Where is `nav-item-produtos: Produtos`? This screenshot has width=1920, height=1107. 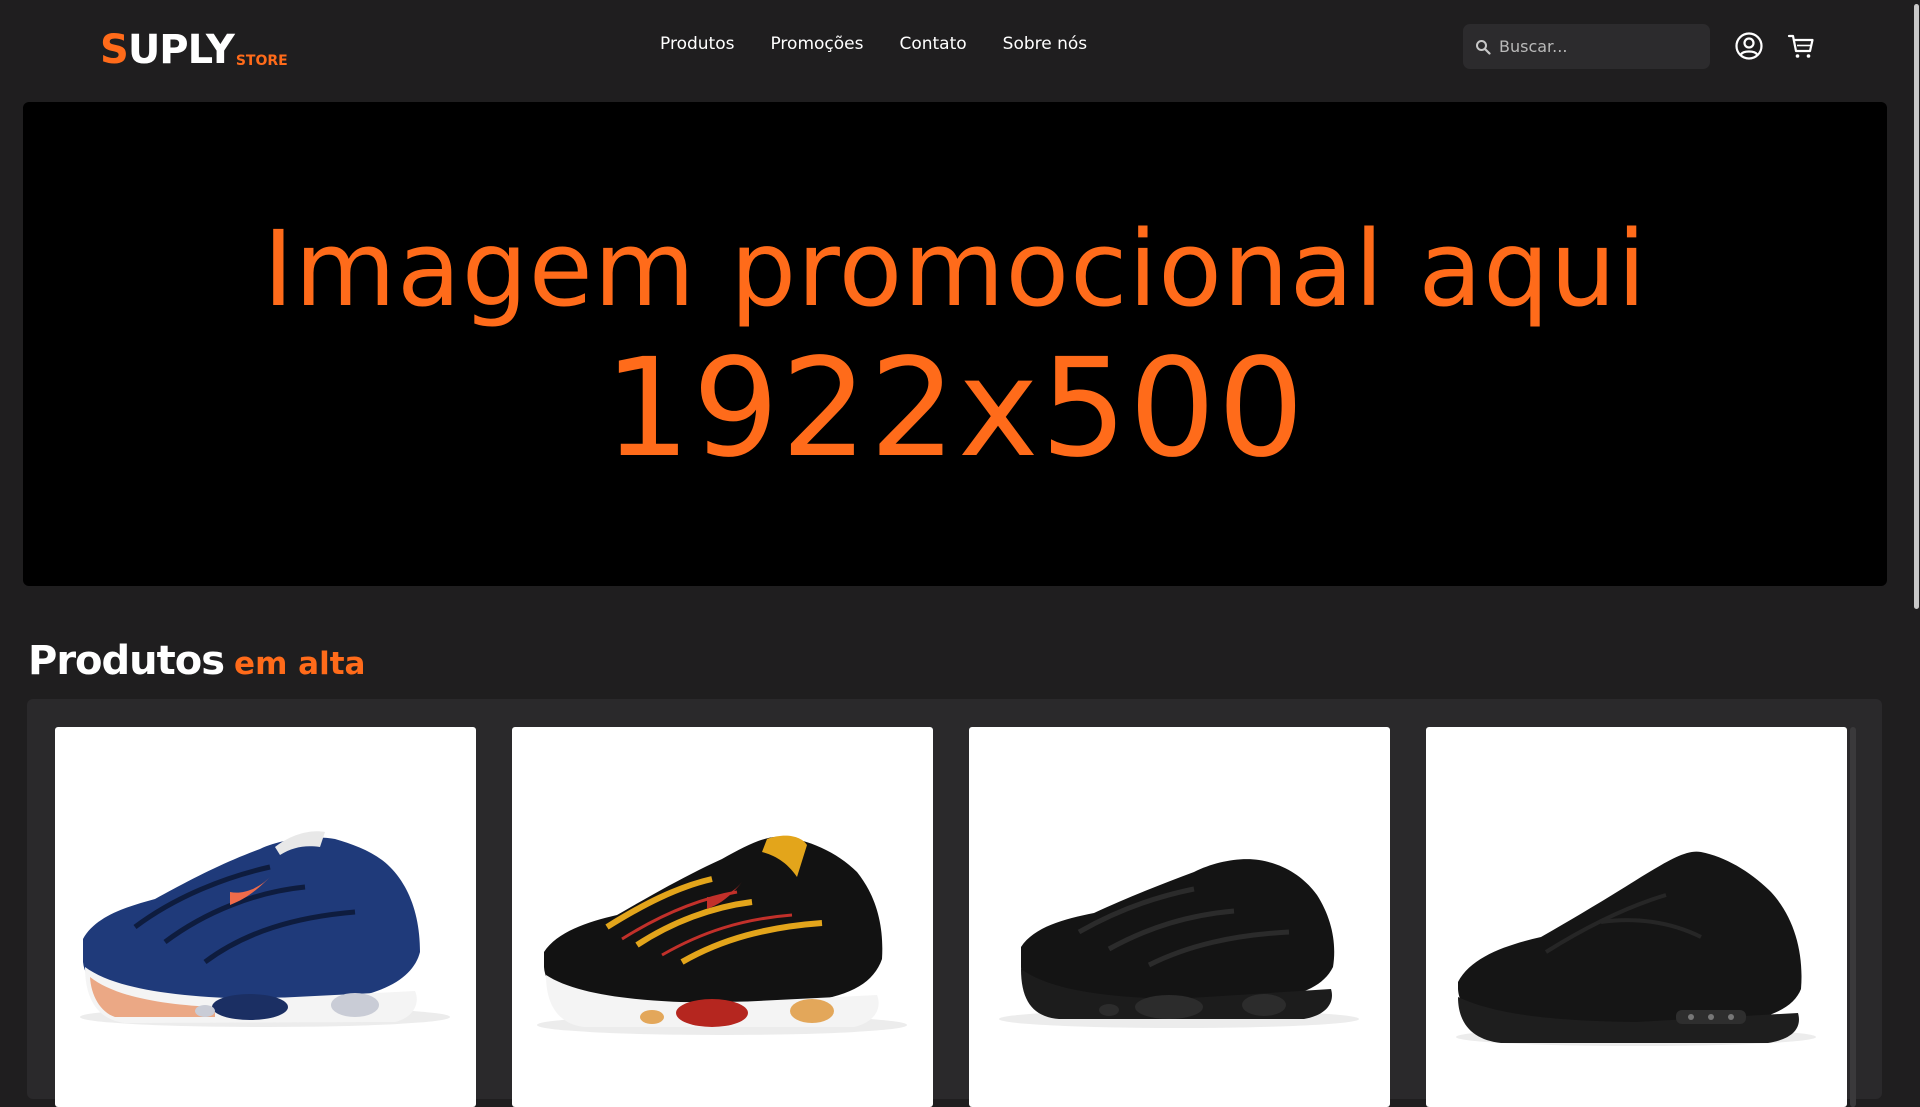 nav-item-produtos: Produtos is located at coordinates (697, 44).